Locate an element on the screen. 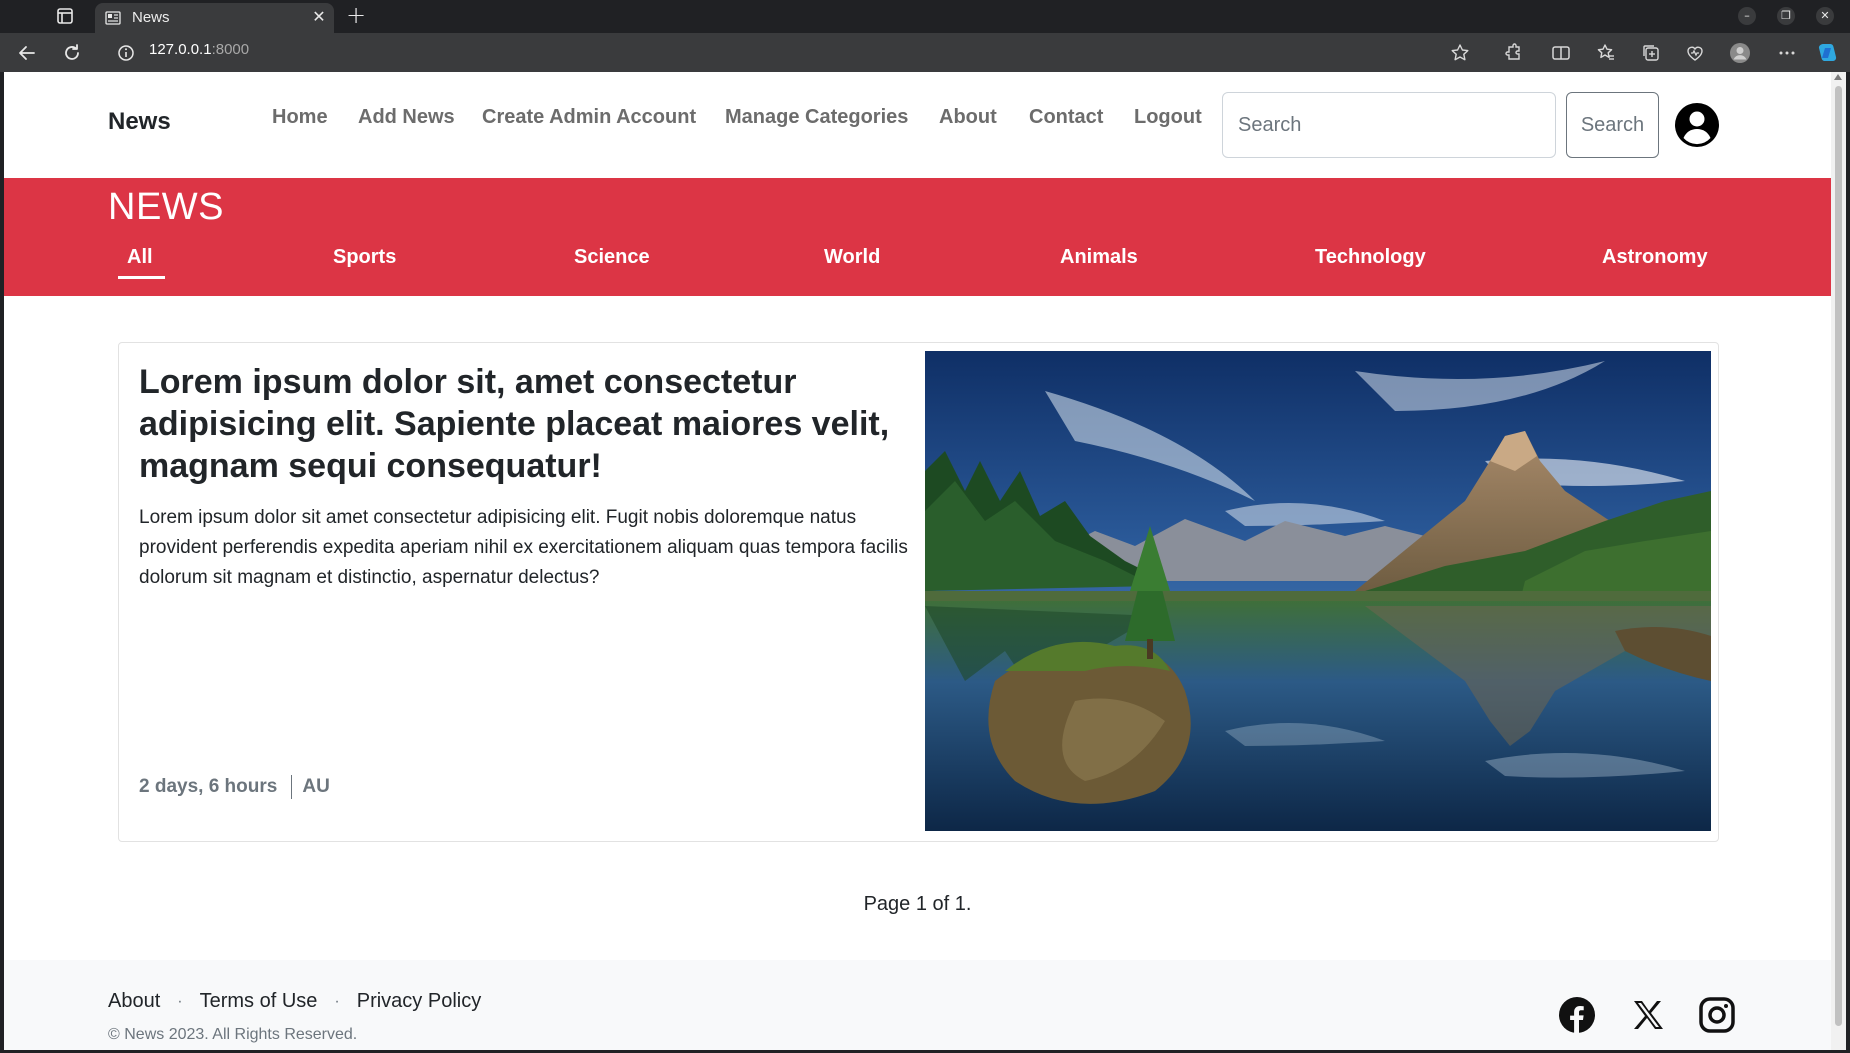  url-port: :8000 is located at coordinates (230, 49).